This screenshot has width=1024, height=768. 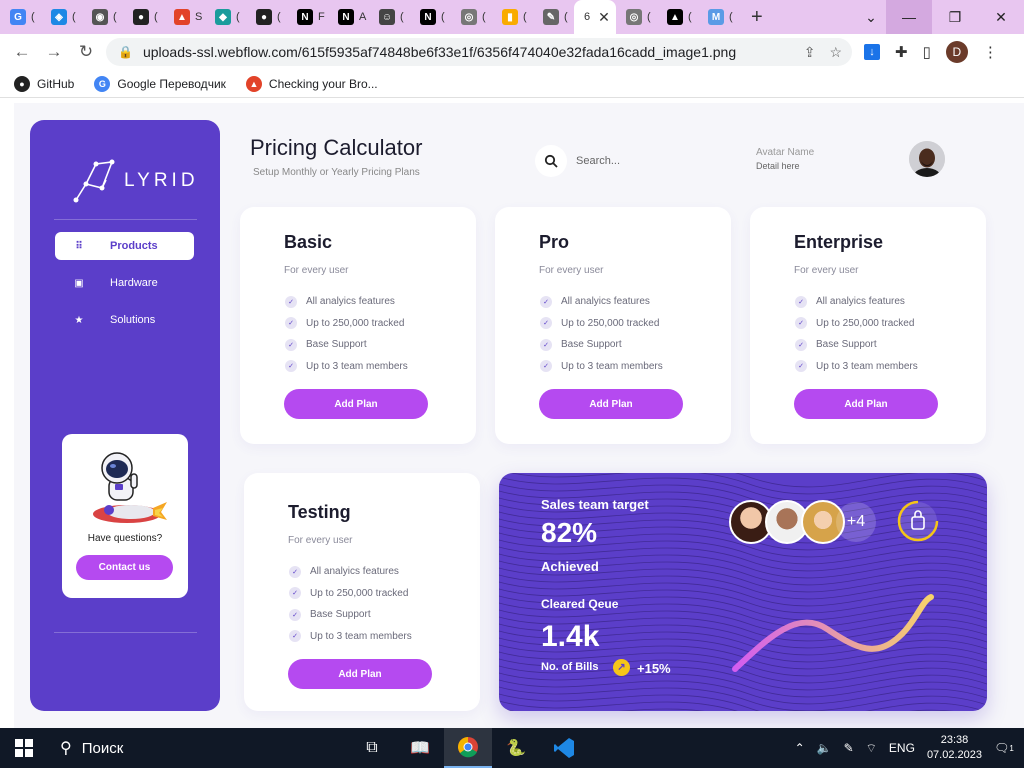 I want to click on feature-text: Up to 250,000 tracked, so click(x=359, y=593).